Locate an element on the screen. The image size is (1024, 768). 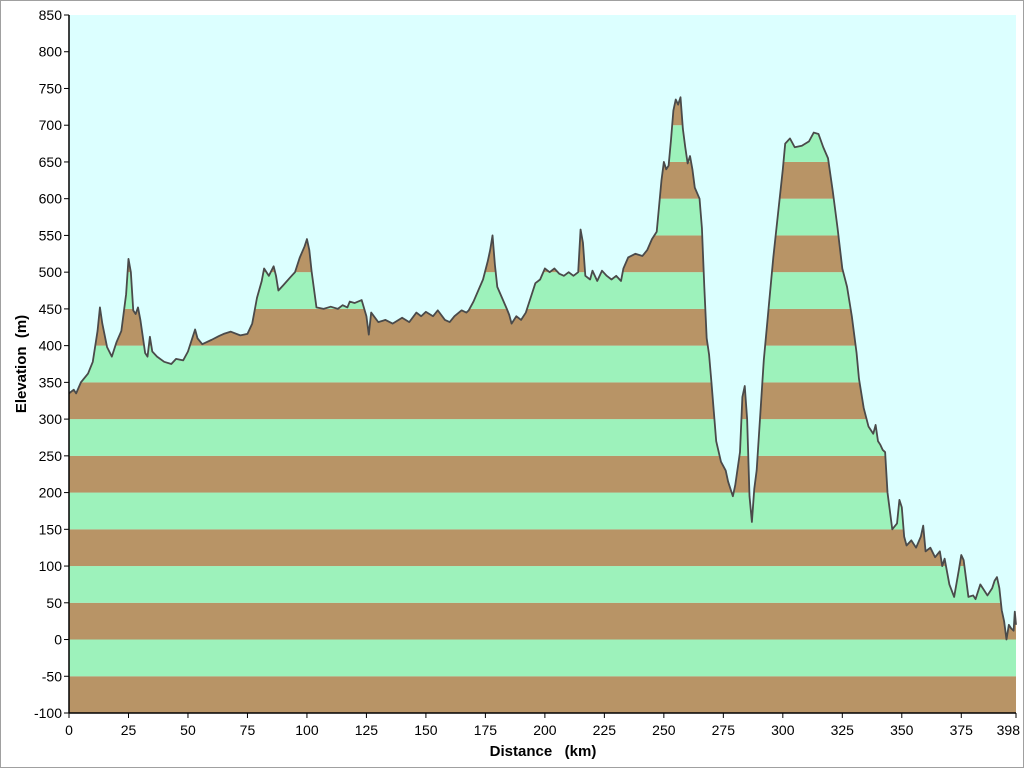
y-tick-label: 750 is located at coordinates (51, 88).